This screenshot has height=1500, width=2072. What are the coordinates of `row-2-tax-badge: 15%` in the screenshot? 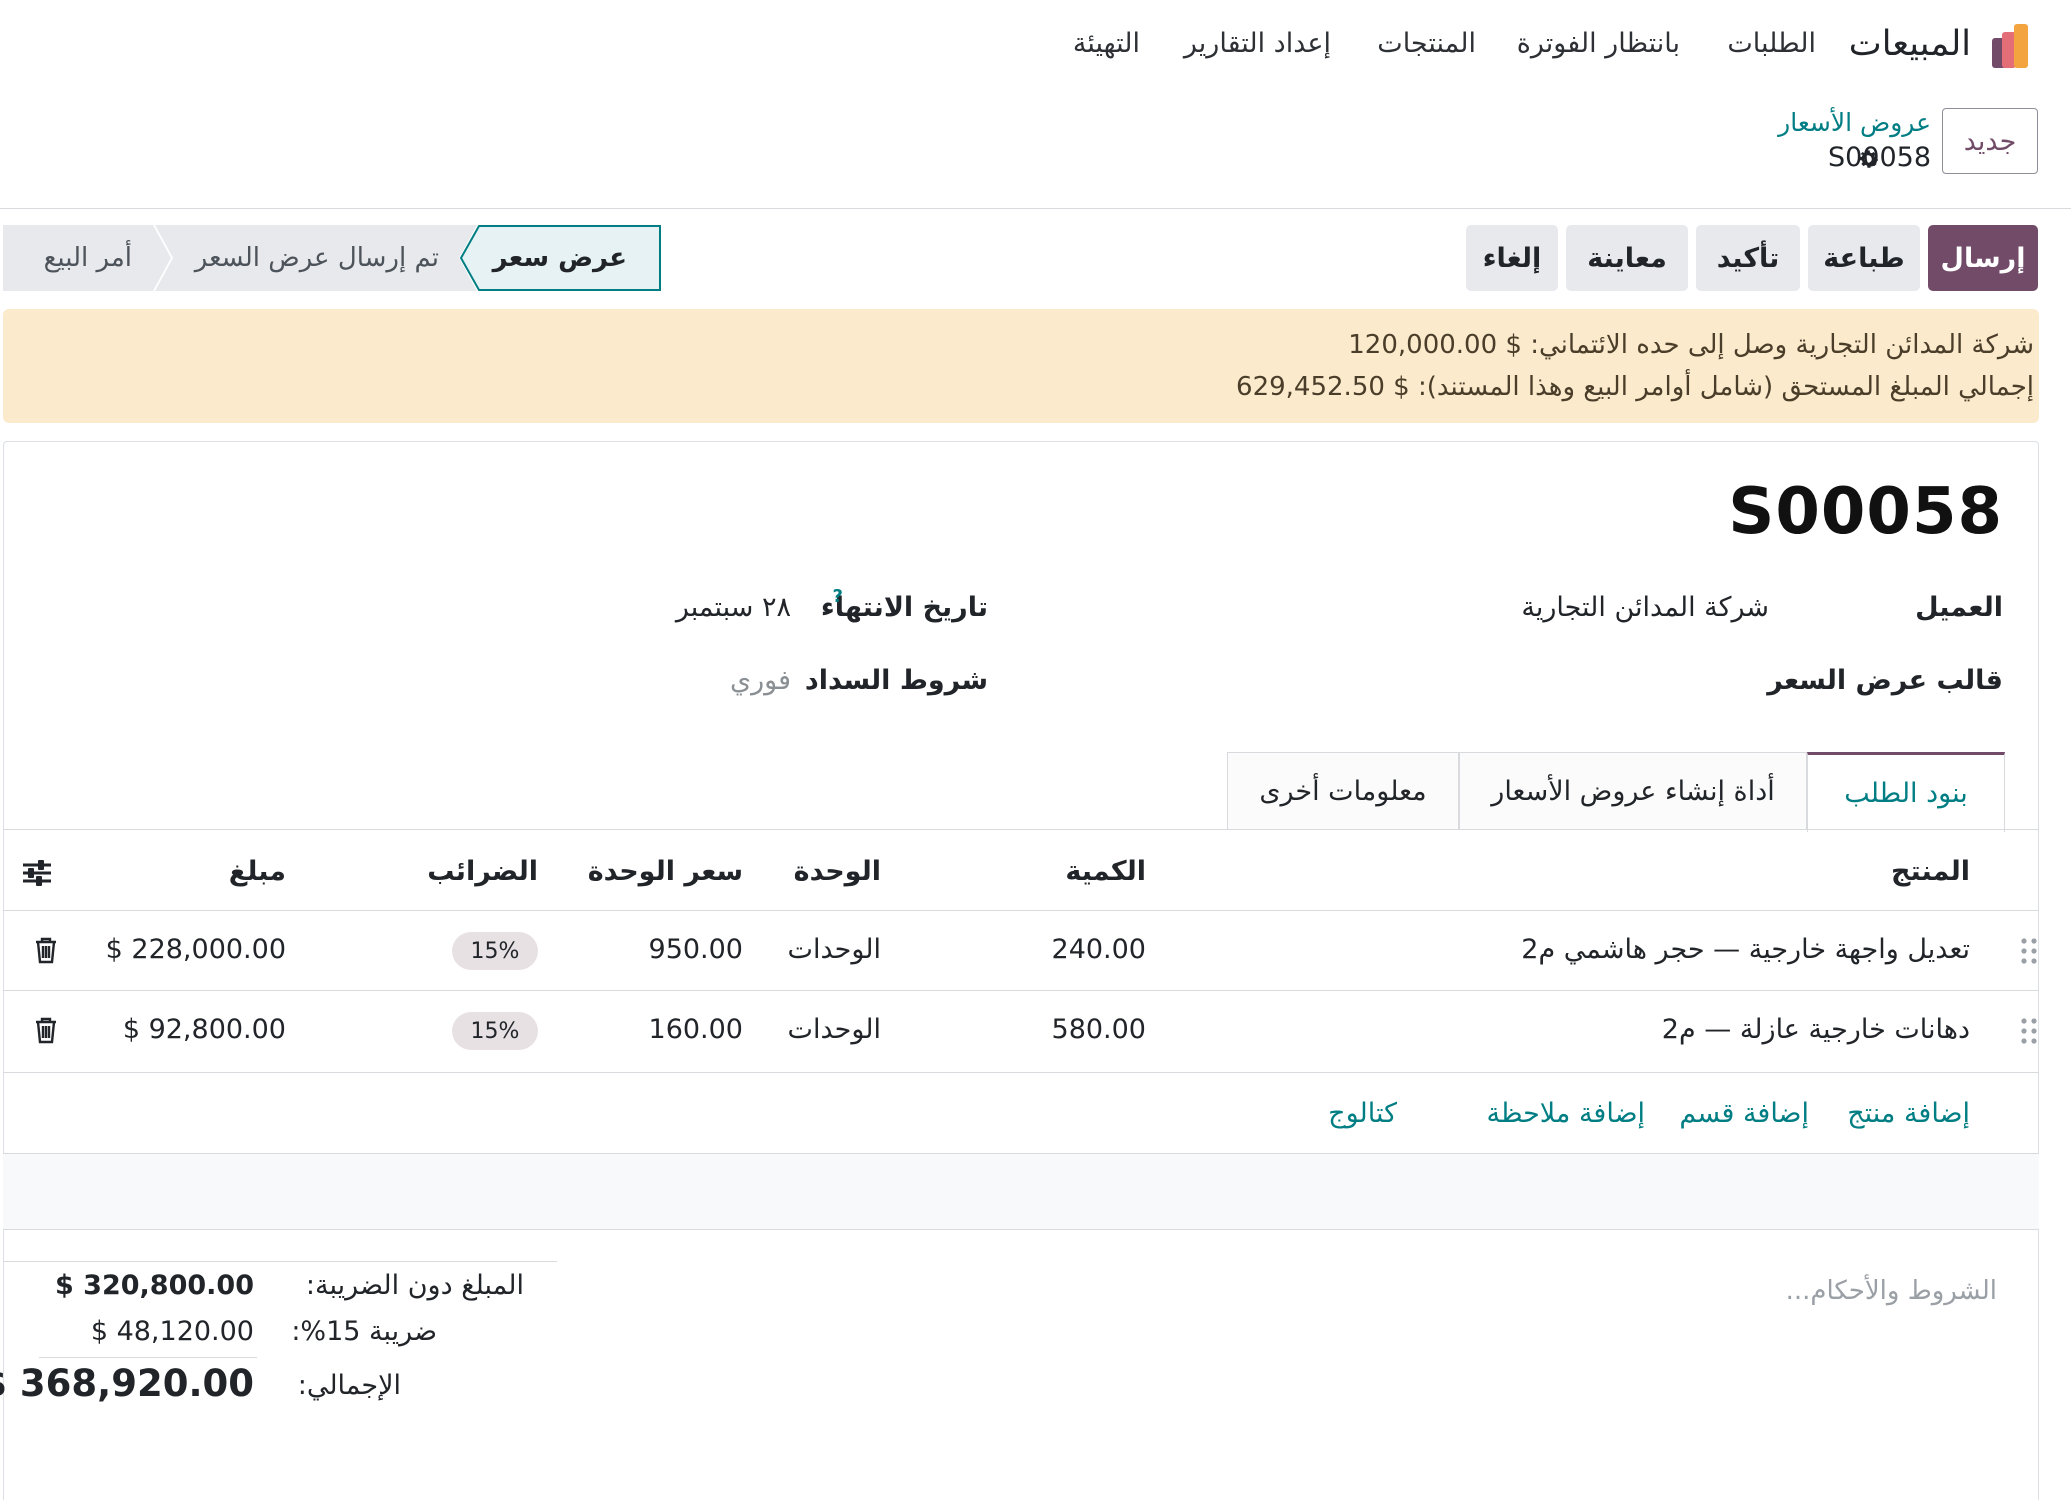 It's located at (496, 1031).